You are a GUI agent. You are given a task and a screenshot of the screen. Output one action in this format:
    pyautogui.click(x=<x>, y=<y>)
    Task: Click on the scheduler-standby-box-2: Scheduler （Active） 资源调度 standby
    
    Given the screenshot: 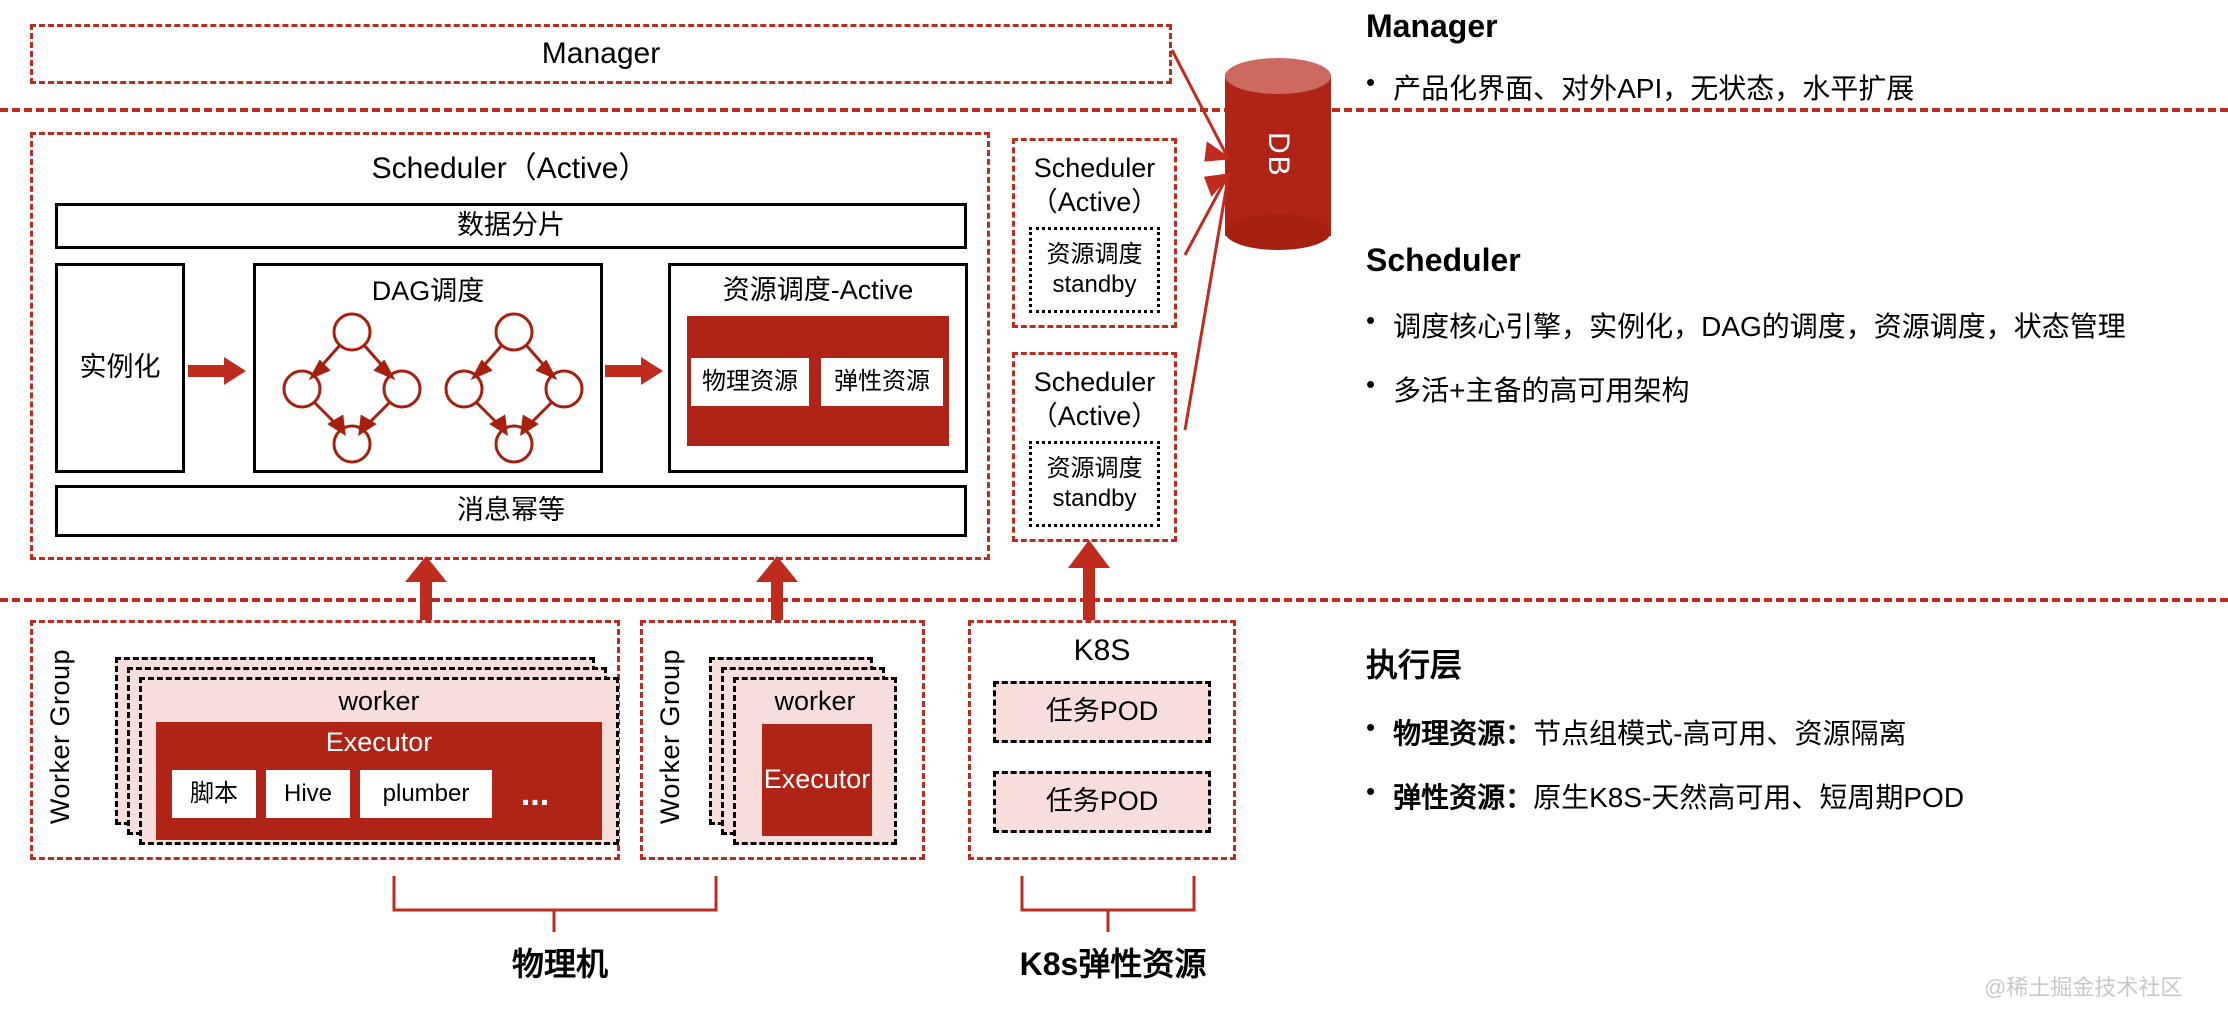 What is the action you would take?
    pyautogui.click(x=1094, y=447)
    